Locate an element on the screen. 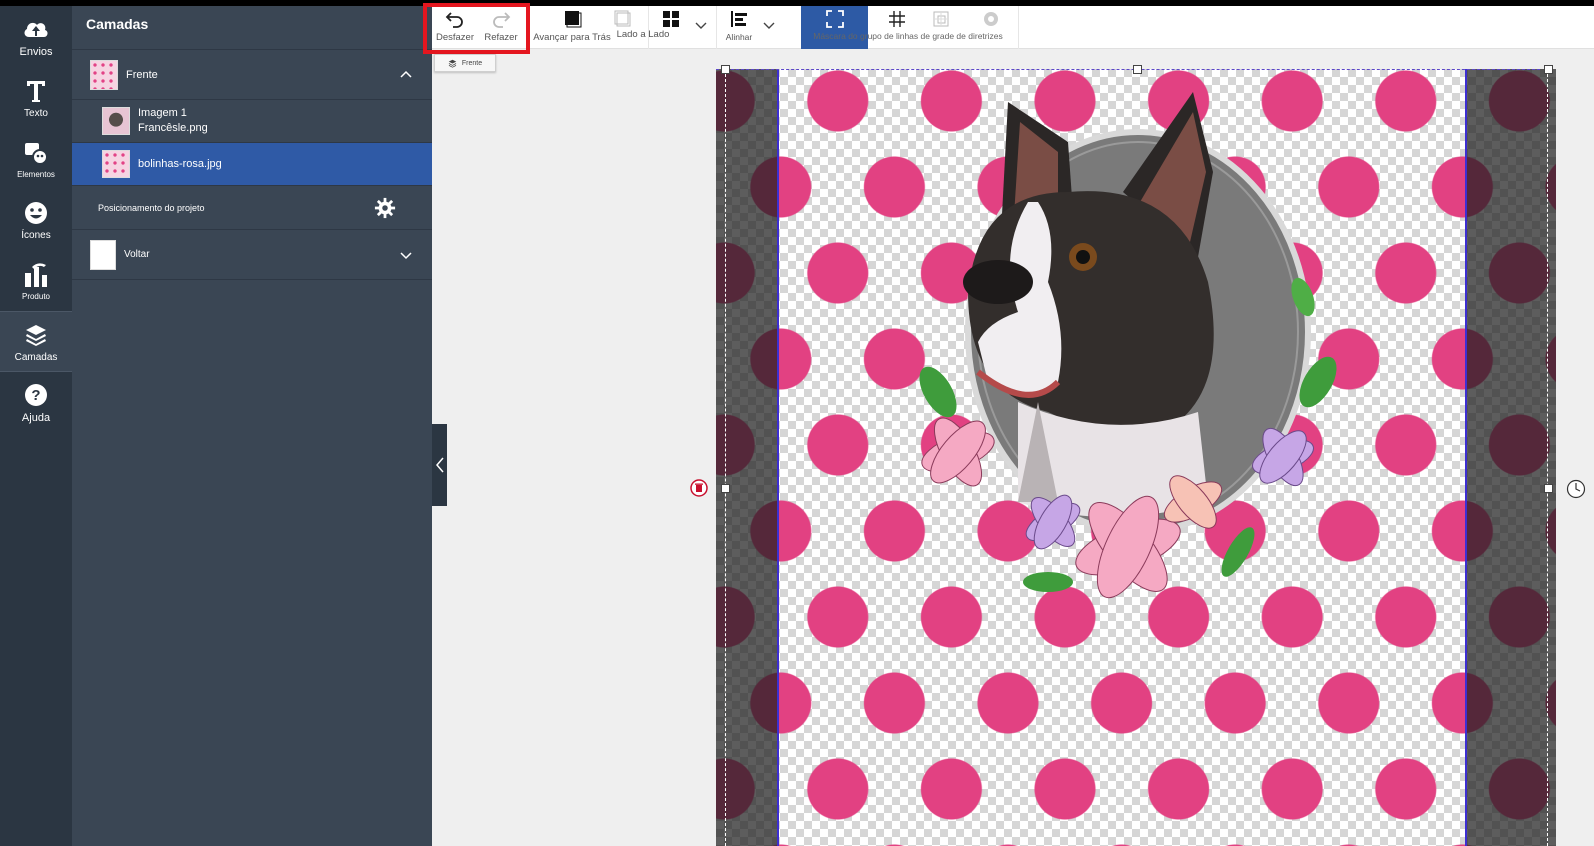 Image resolution: width=1594 pixels, height=846 pixels. rail-label: Elementos is located at coordinates (36, 174).